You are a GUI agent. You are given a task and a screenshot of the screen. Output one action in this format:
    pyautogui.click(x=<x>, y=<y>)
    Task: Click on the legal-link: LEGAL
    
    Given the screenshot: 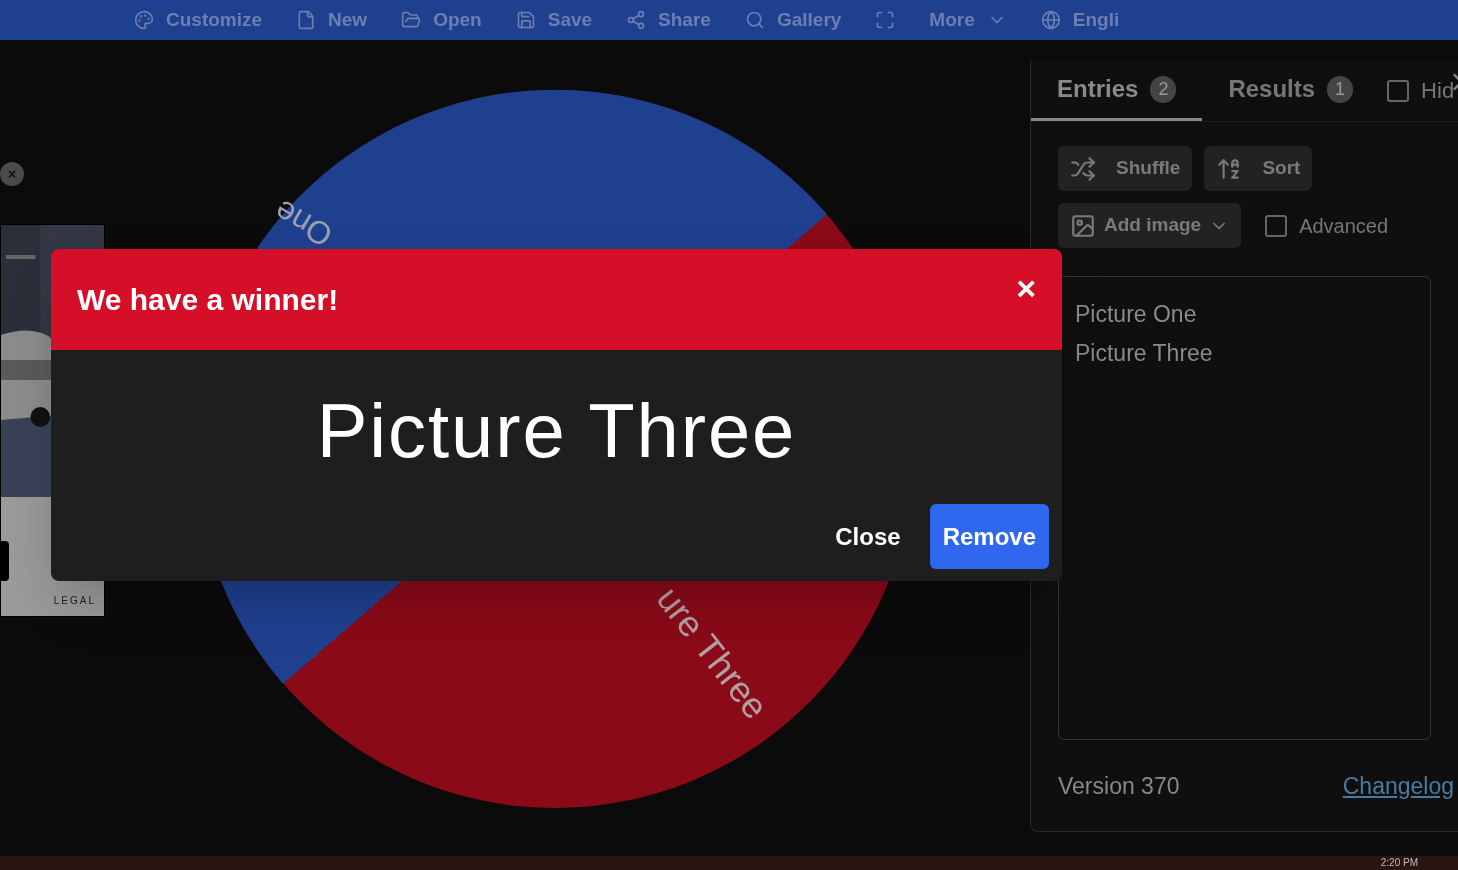 What is the action you would take?
    pyautogui.click(x=74, y=600)
    